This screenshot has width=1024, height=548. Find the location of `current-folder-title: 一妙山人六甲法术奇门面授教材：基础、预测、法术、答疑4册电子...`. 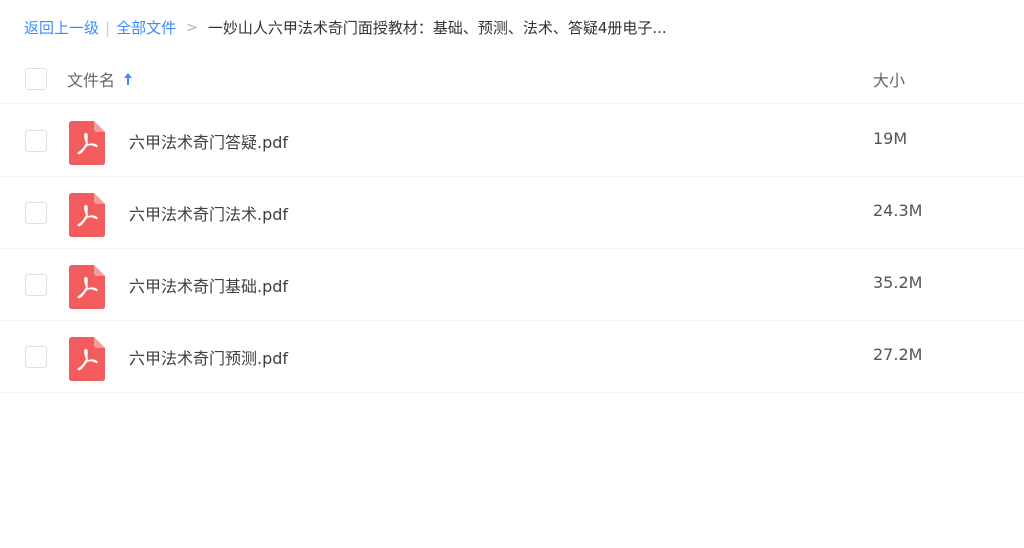

current-folder-title: 一妙山人六甲法术奇门面授教材：基础、预测、法术、答疑4册电子... is located at coordinates (437, 28).